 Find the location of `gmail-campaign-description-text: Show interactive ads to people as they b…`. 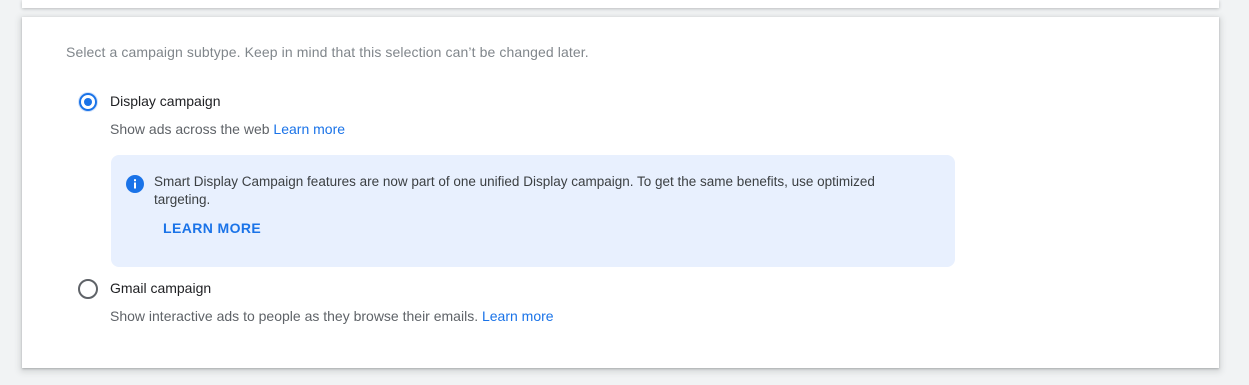

gmail-campaign-description-text: Show interactive ads to people as they b… is located at coordinates (294, 316).